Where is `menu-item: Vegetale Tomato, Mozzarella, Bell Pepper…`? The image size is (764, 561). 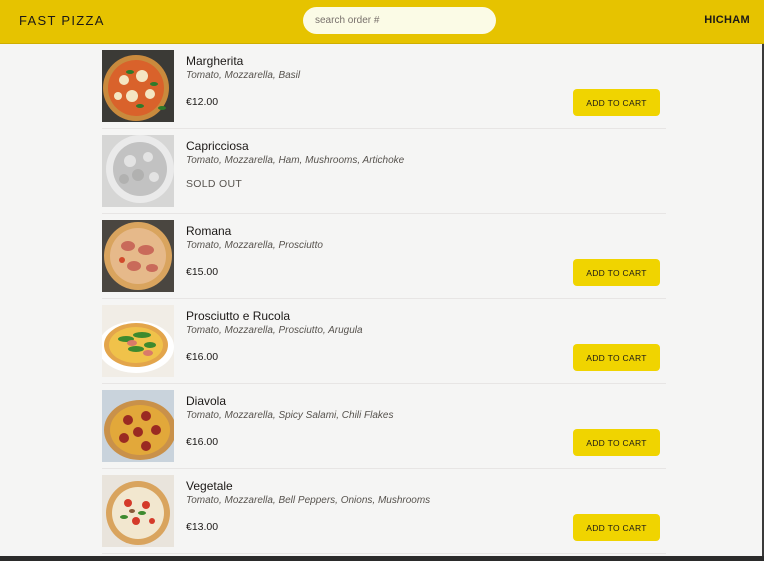 menu-item: Vegetale Tomato, Mozzarella, Bell Pepper… is located at coordinates (384, 511).